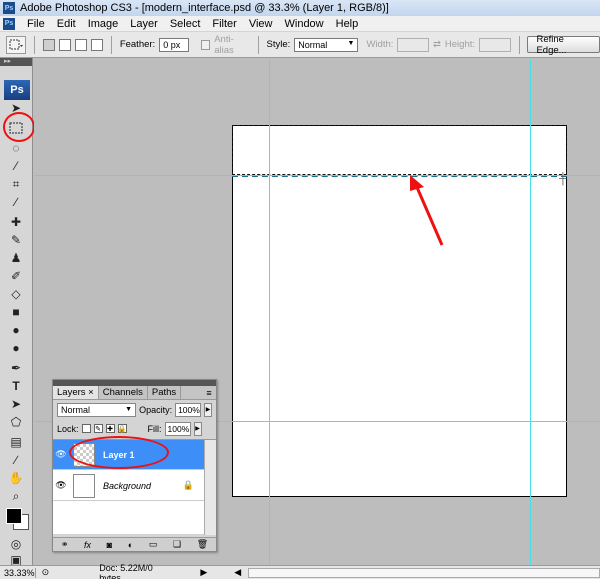 This screenshot has height=579, width=600. Describe the element at coordinates (65, 44) in the screenshot. I see `add-selection-button` at that location.